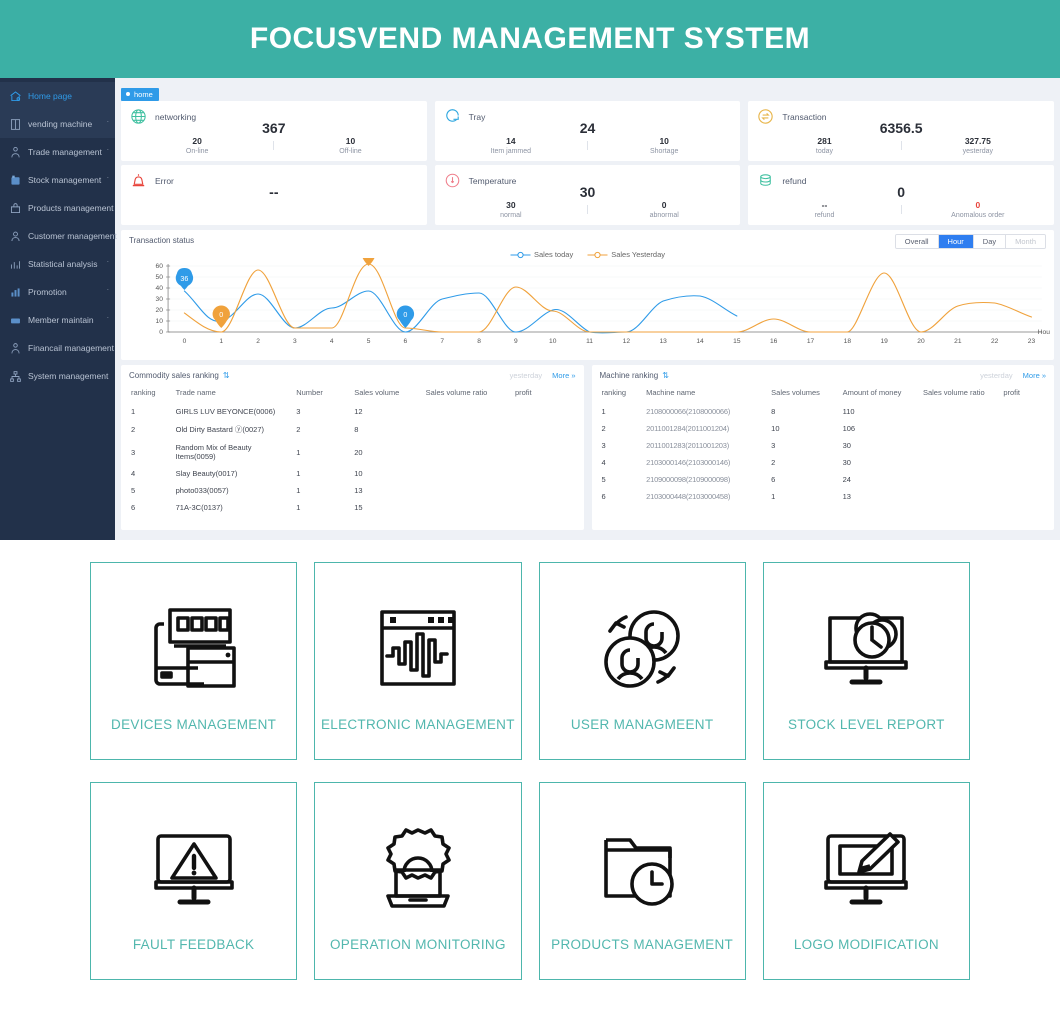 The height and width of the screenshot is (1022, 1060). What do you see at coordinates (358, 507) in the screenshot?
I see `cell-sales-volume: 15` at bounding box center [358, 507].